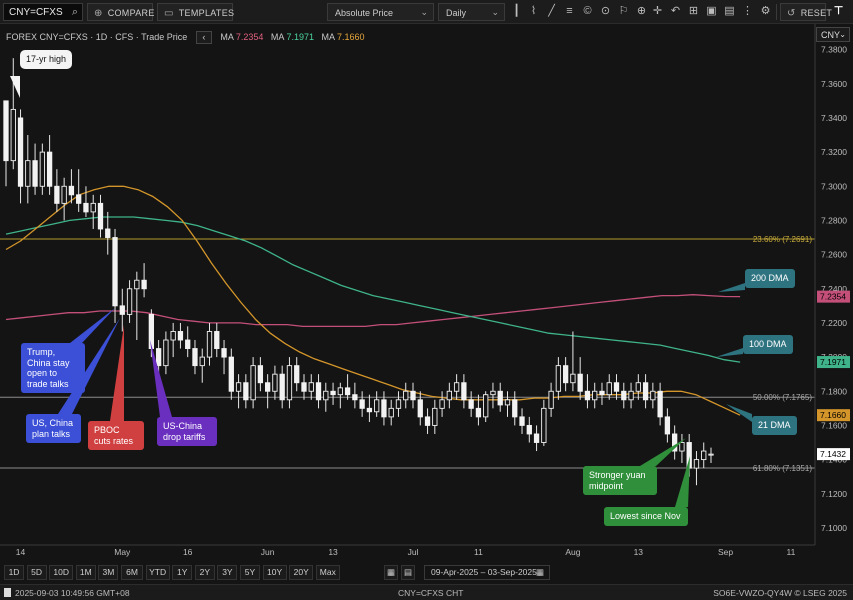 Image resolution: width=853 pixels, height=600 pixels. Describe the element at coordinates (53, 428) in the screenshot. I see `annotation-us-china-talks: US, China plan talks` at that location.